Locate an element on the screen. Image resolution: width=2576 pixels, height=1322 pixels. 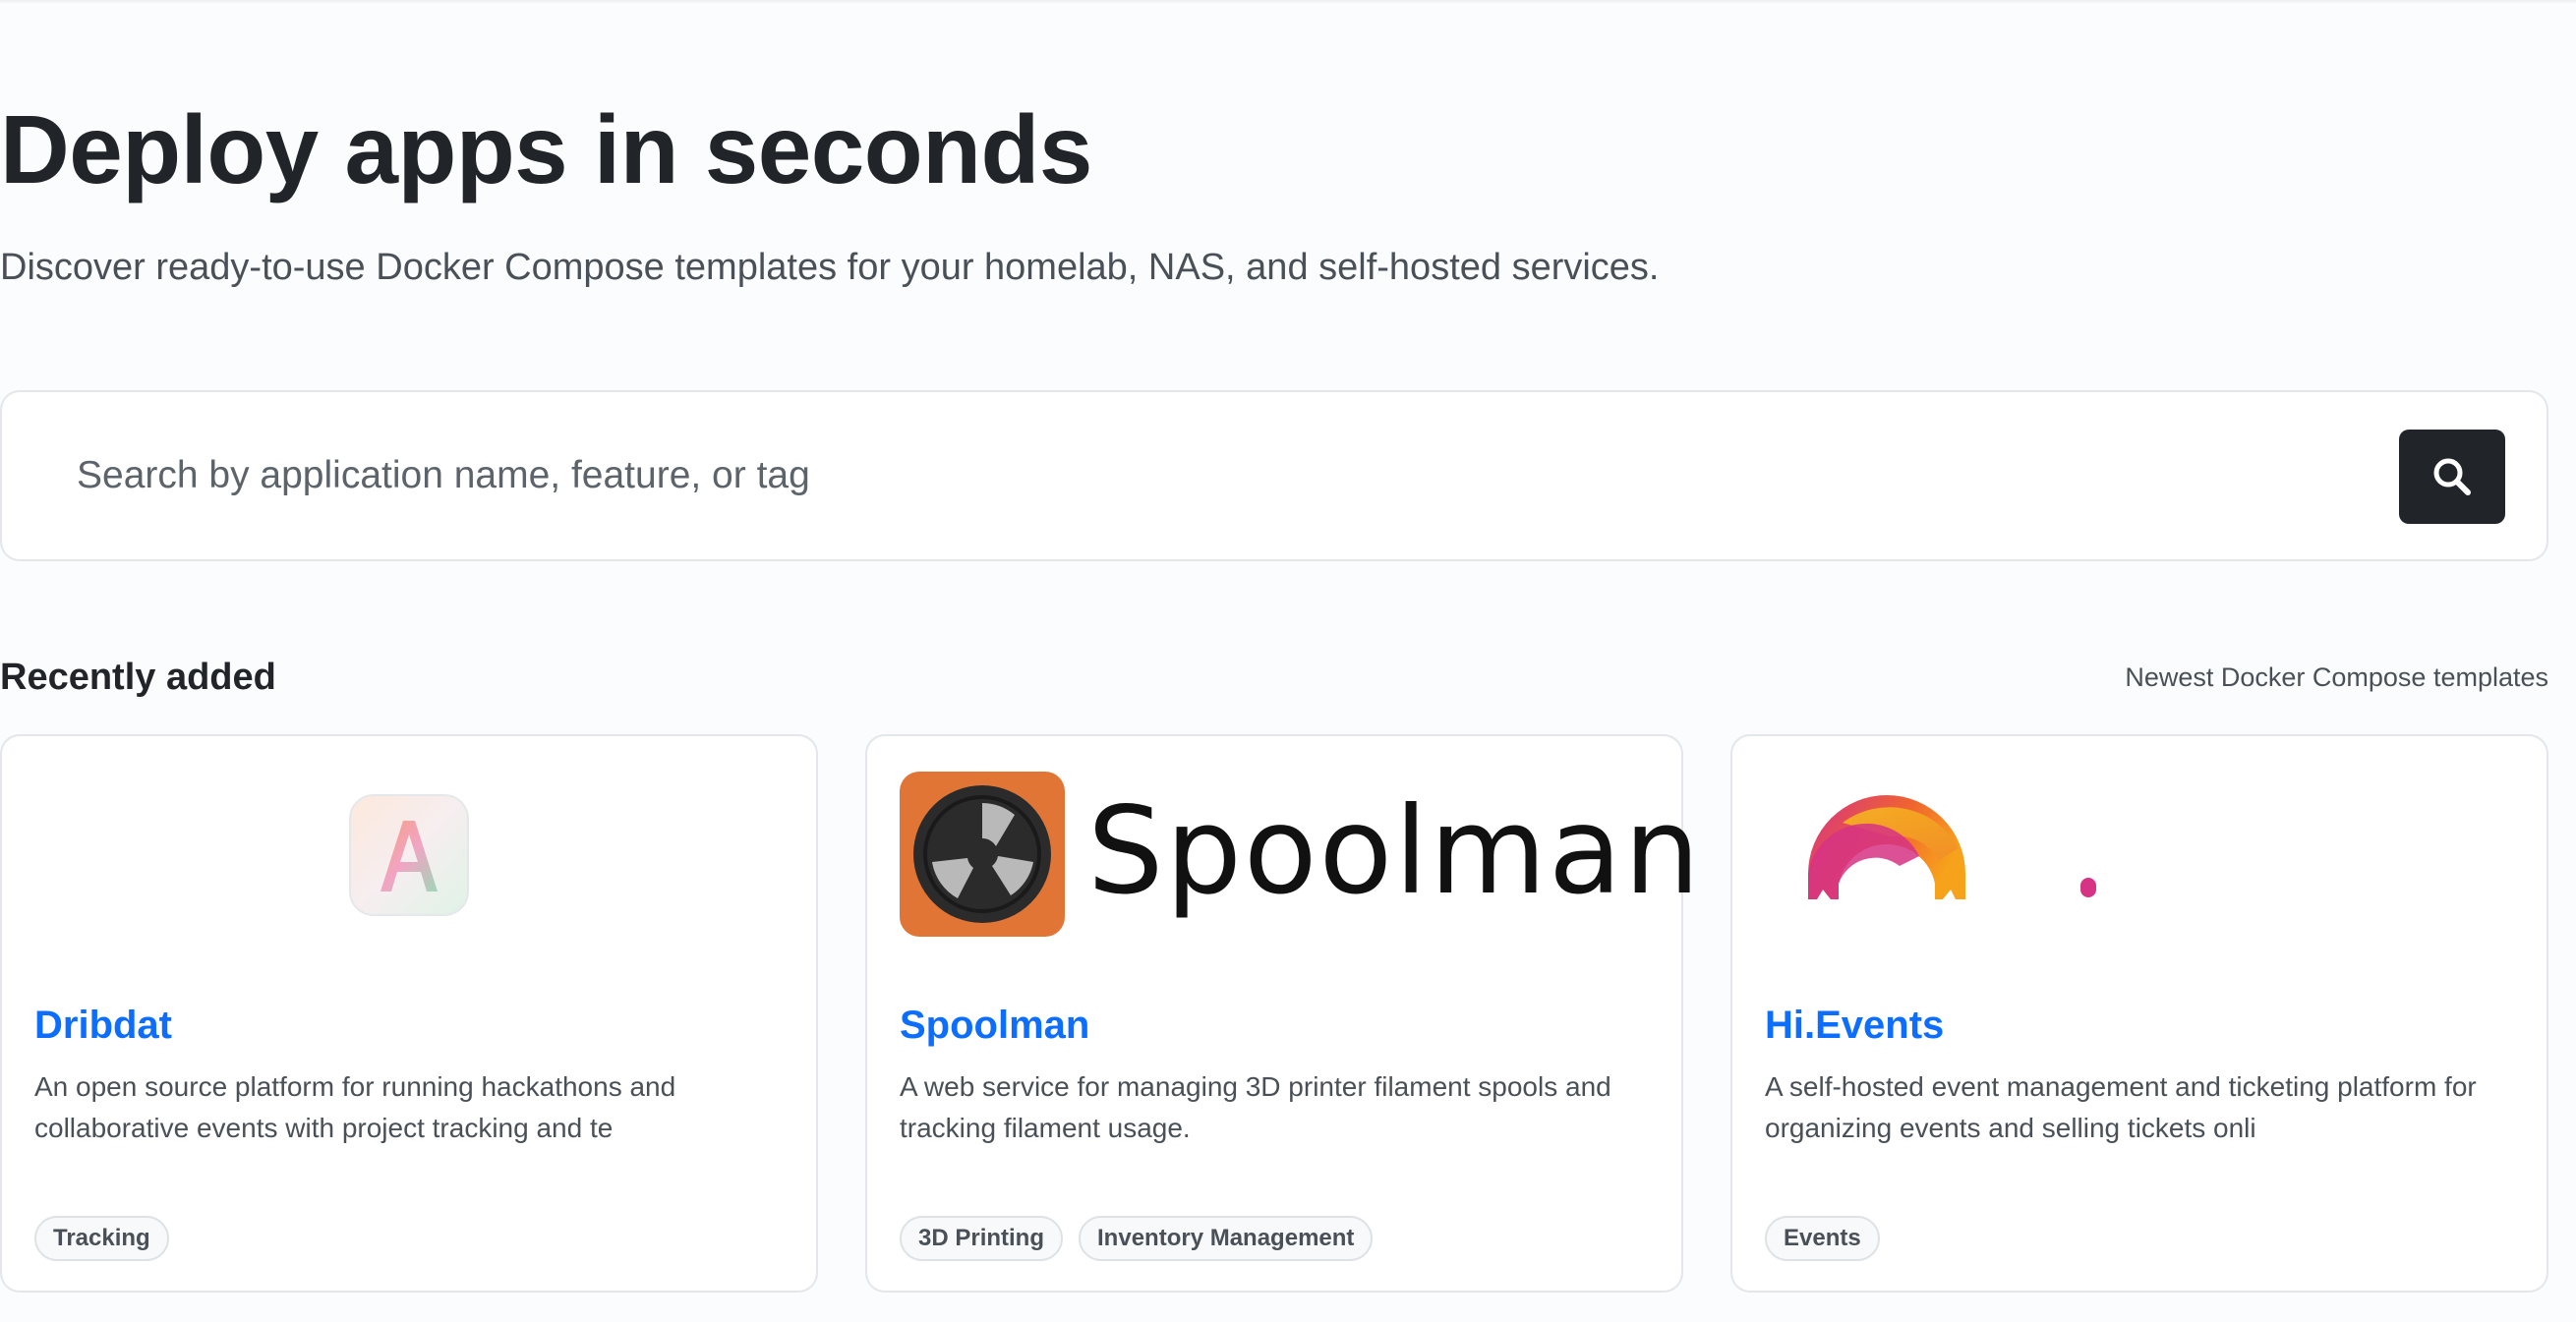
search-icon is located at coordinates (2452, 476).